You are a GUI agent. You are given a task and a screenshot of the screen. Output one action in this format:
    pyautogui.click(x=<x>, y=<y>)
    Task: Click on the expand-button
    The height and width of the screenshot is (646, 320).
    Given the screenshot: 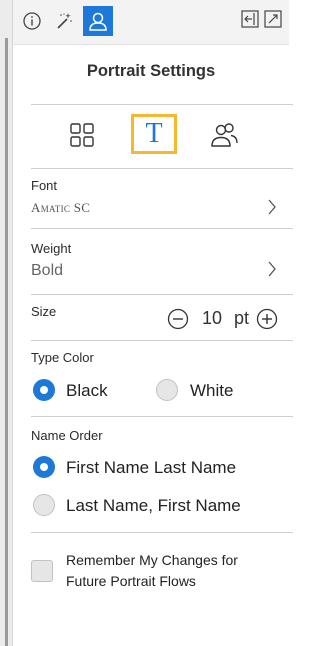 What is the action you would take?
    pyautogui.click(x=273, y=21)
    